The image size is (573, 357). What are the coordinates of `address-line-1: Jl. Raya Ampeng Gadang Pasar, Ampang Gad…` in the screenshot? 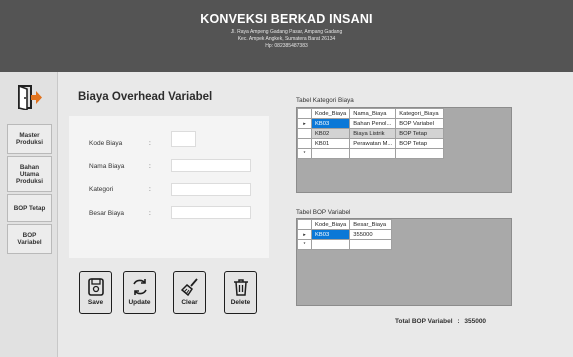 It's located at (286, 32).